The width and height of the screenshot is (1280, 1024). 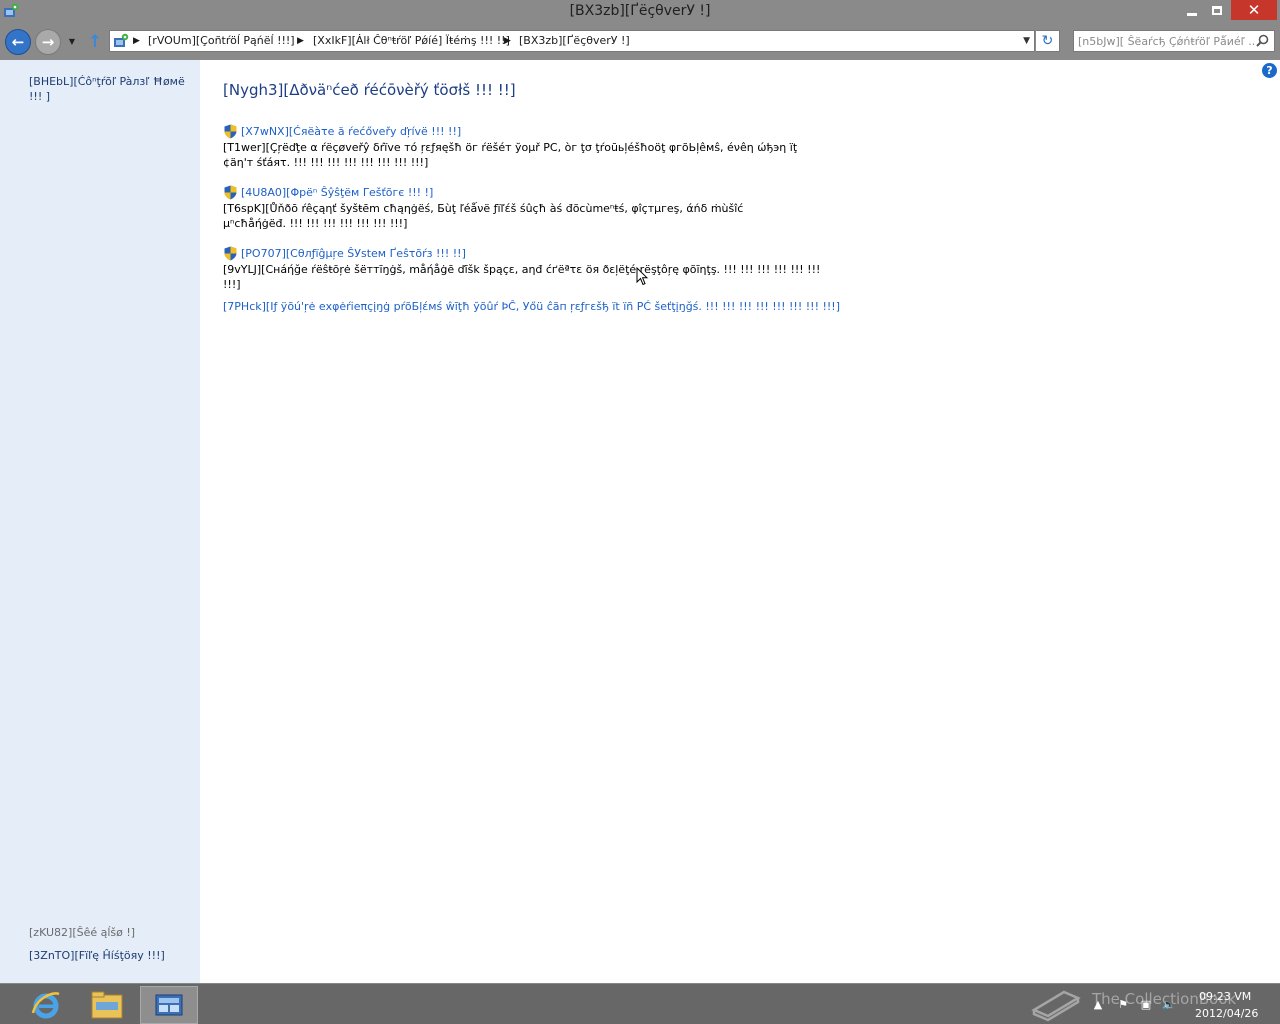 I want to click on create-recovery-drive-link: [X7wNX][Ćяëàτе ă ŕеćővеřу ďŗívё !!! !!], so click(x=342, y=131).